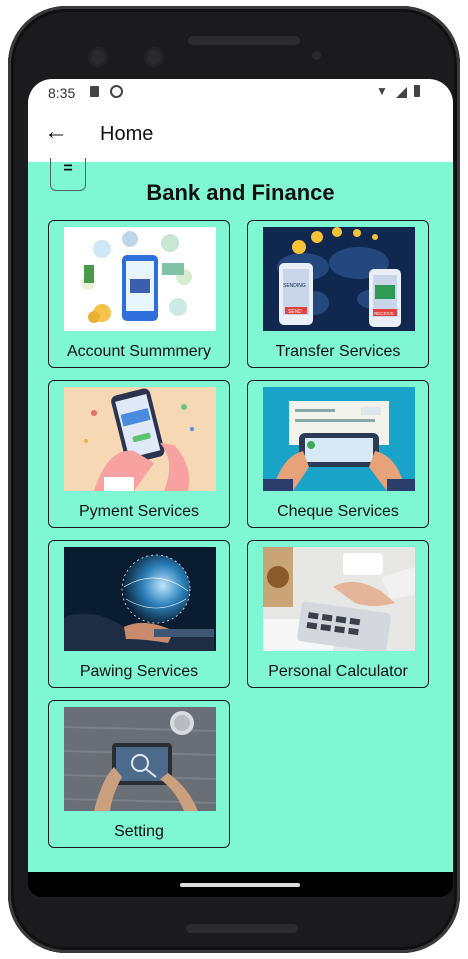 The width and height of the screenshot is (468, 959). I want to click on bottom-speaker, so click(242, 928).